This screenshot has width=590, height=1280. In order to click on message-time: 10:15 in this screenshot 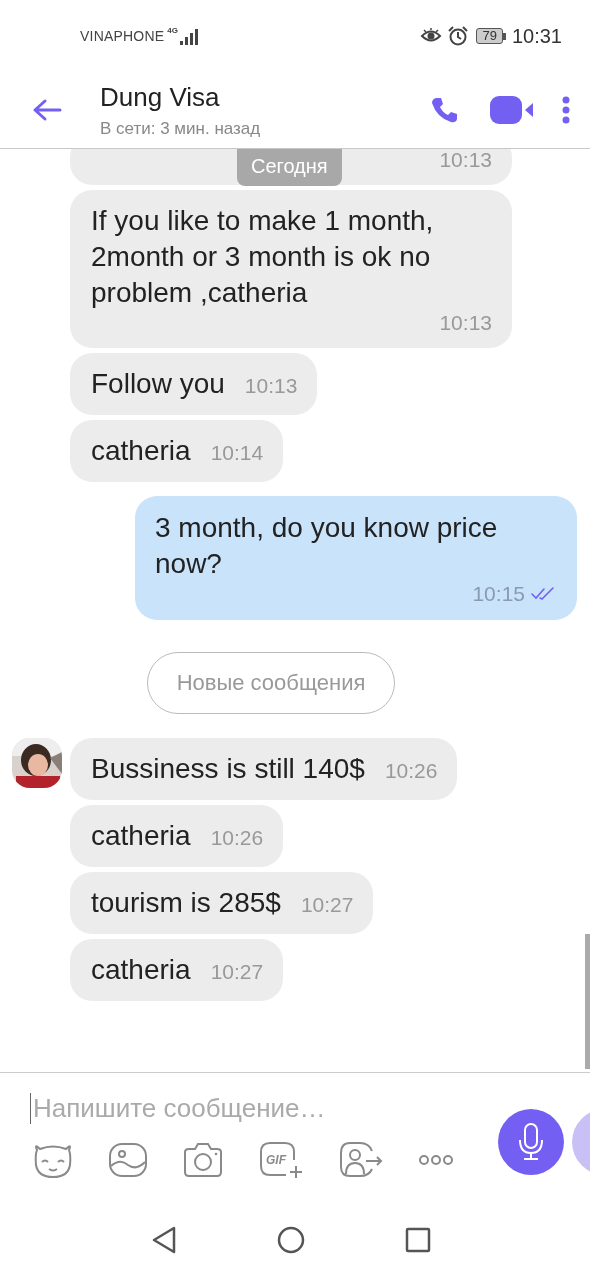, I will do `click(498, 594)`.